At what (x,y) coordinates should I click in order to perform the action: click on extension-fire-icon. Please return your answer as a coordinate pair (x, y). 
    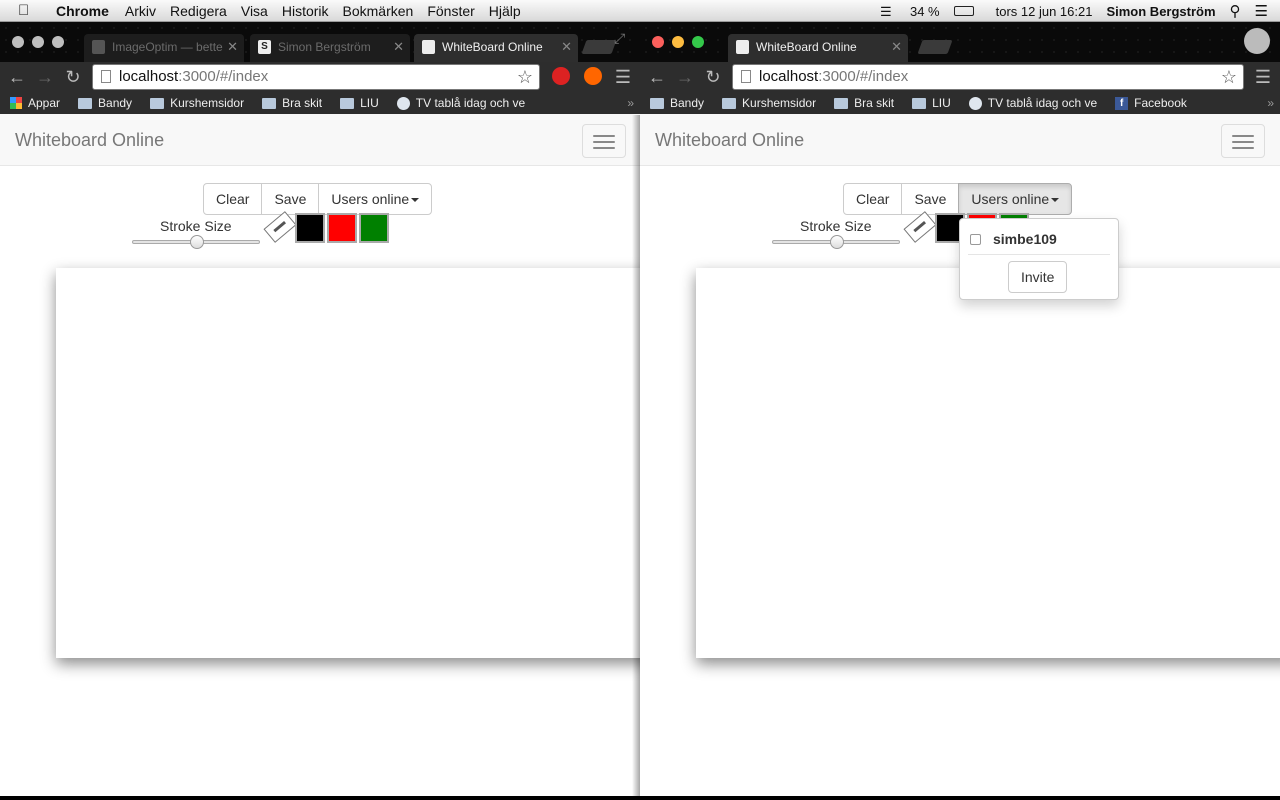
    Looking at the image, I should click on (593, 76).